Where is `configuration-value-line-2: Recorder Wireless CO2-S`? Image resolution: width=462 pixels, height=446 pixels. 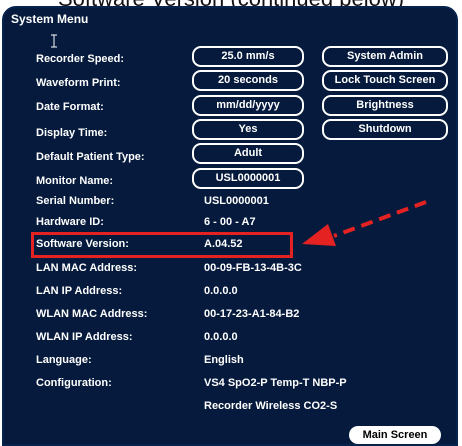
configuration-value-line-2: Recorder Wireless CO2-S is located at coordinates (271, 406).